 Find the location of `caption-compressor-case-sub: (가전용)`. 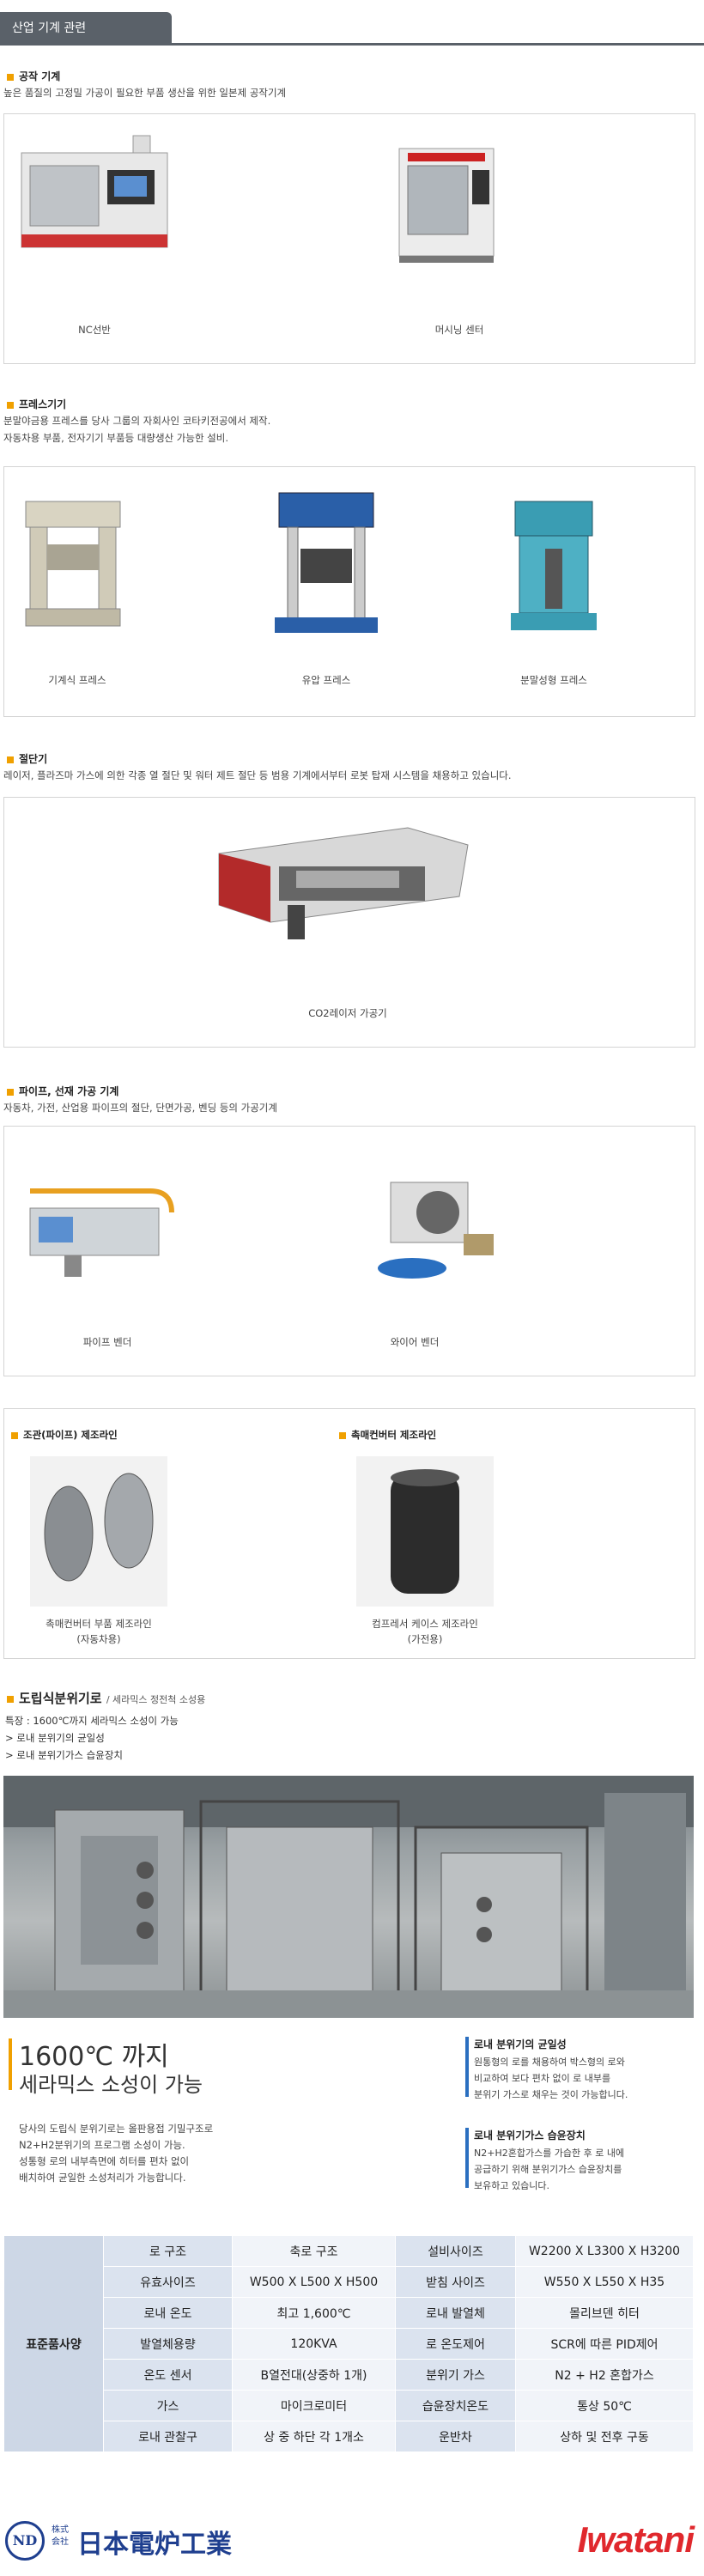

caption-compressor-case-sub: (가전용) is located at coordinates (425, 1639).